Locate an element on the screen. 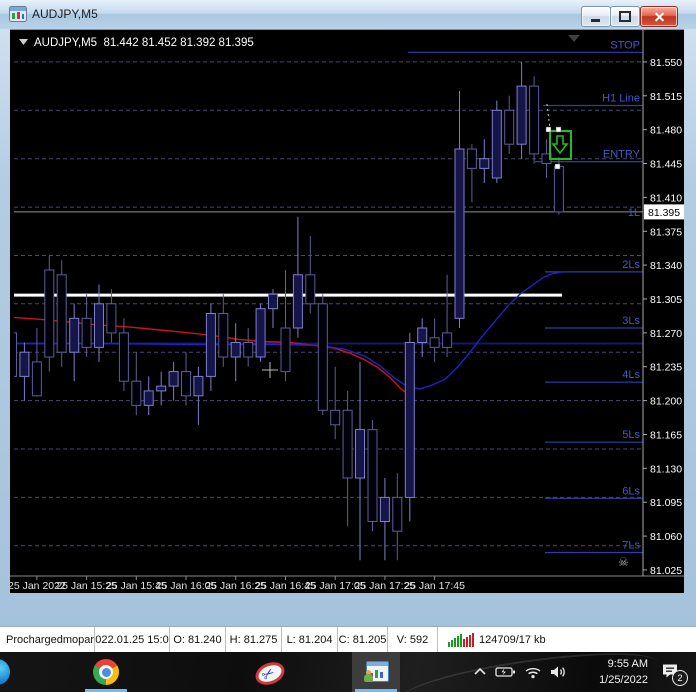  price-tick-label: 81.235 is located at coordinates (666, 368).